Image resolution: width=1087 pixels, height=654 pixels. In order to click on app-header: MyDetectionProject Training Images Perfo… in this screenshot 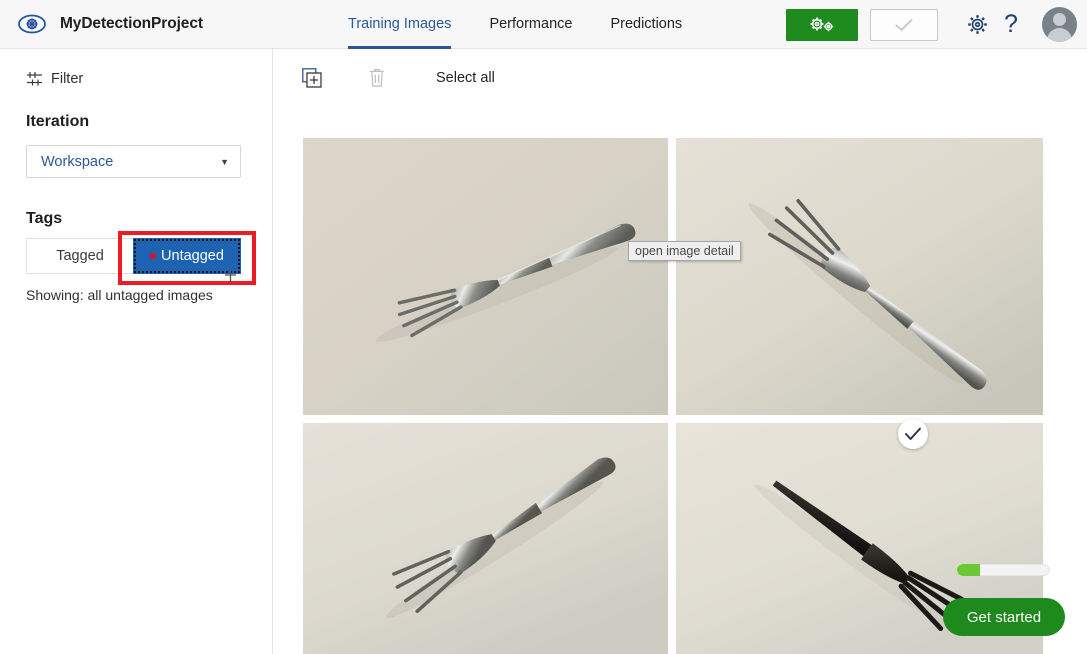, I will do `click(543, 24)`.